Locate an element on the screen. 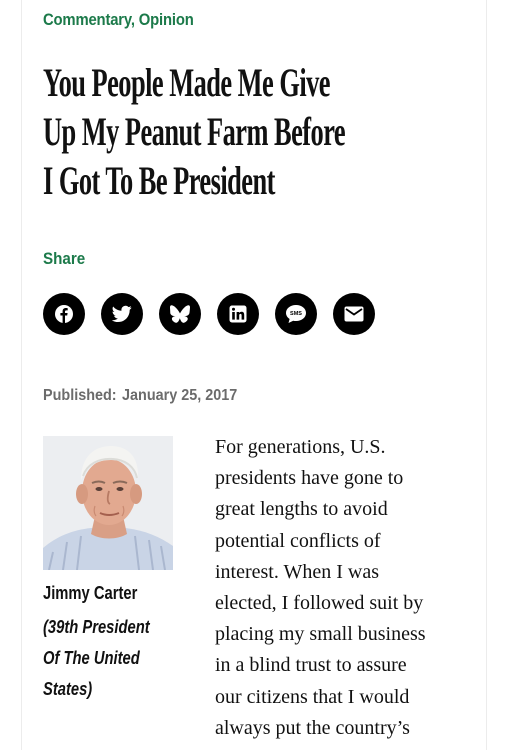 This screenshot has height=750, width=508. bluesky-share-button is located at coordinates (180, 314).